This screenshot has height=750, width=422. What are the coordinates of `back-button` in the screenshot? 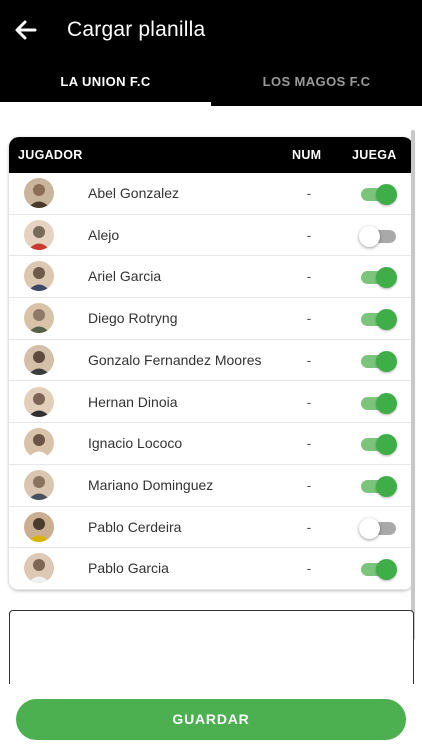 It's located at (26, 30).